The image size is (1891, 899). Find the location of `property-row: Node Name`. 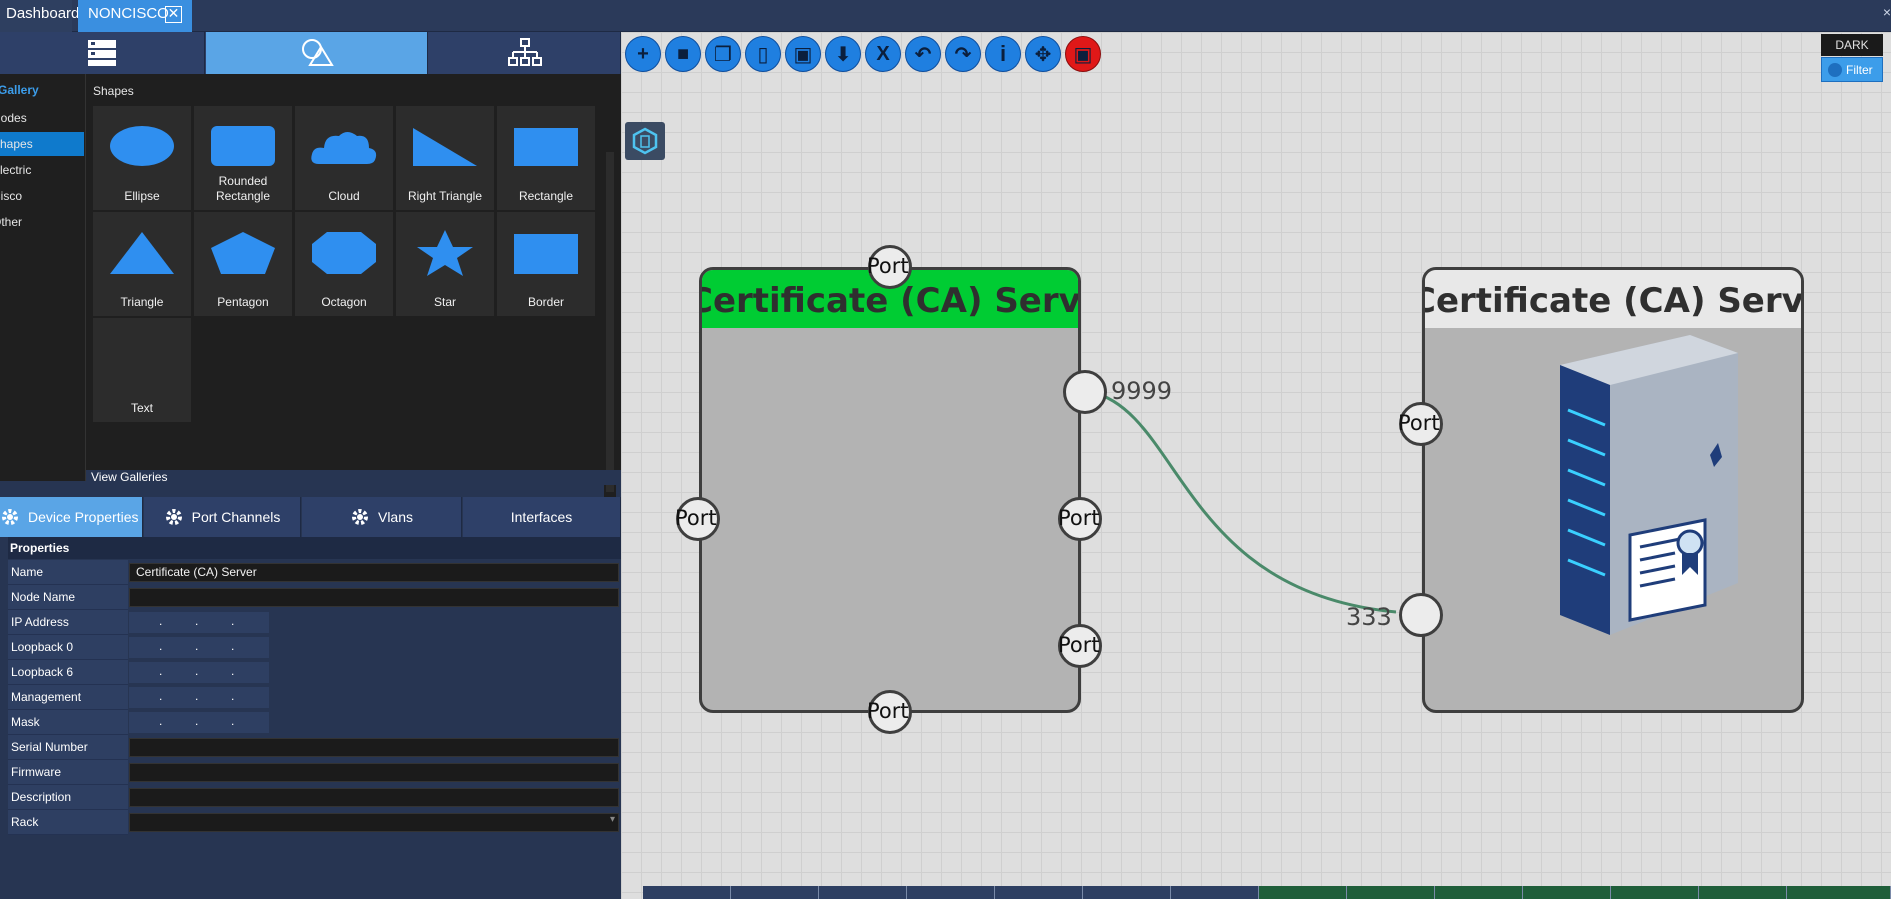

property-row: Node Name is located at coordinates (314, 597).